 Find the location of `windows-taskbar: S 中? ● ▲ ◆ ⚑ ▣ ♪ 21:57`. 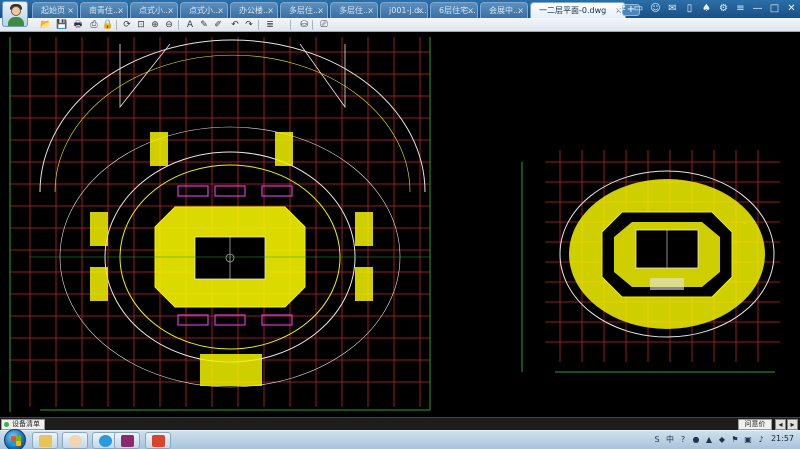

windows-taskbar: S 中? ● ▲ ◆ ⚑ ▣ ♪ 21:57 is located at coordinates (400, 439).